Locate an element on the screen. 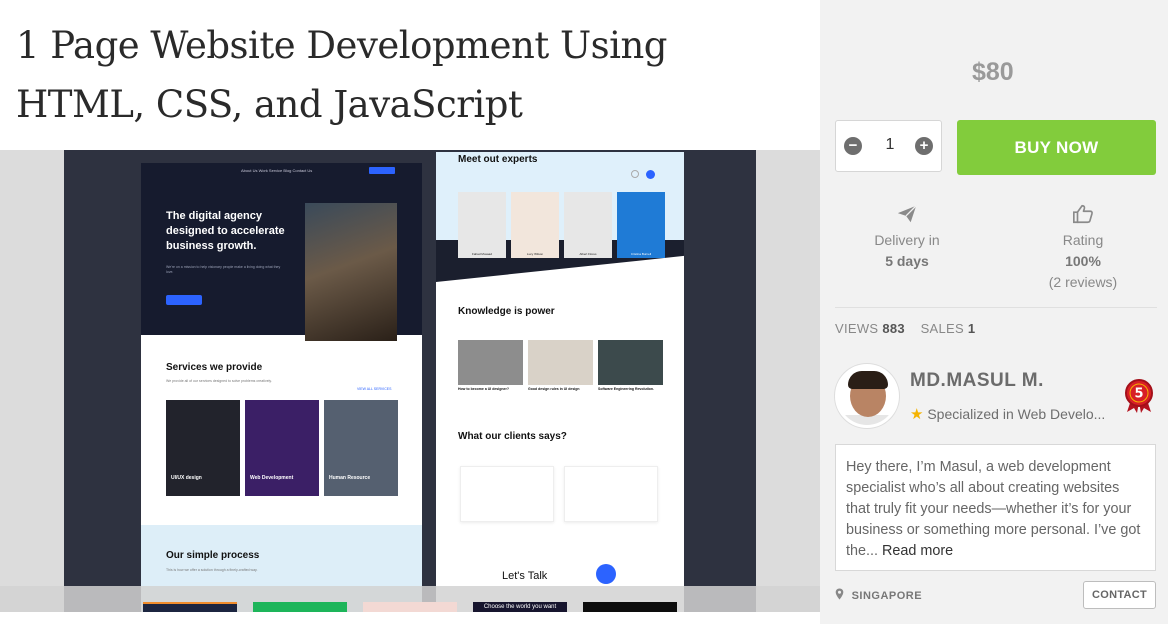  preview-member: Lucy Wilson is located at coordinates (535, 225).